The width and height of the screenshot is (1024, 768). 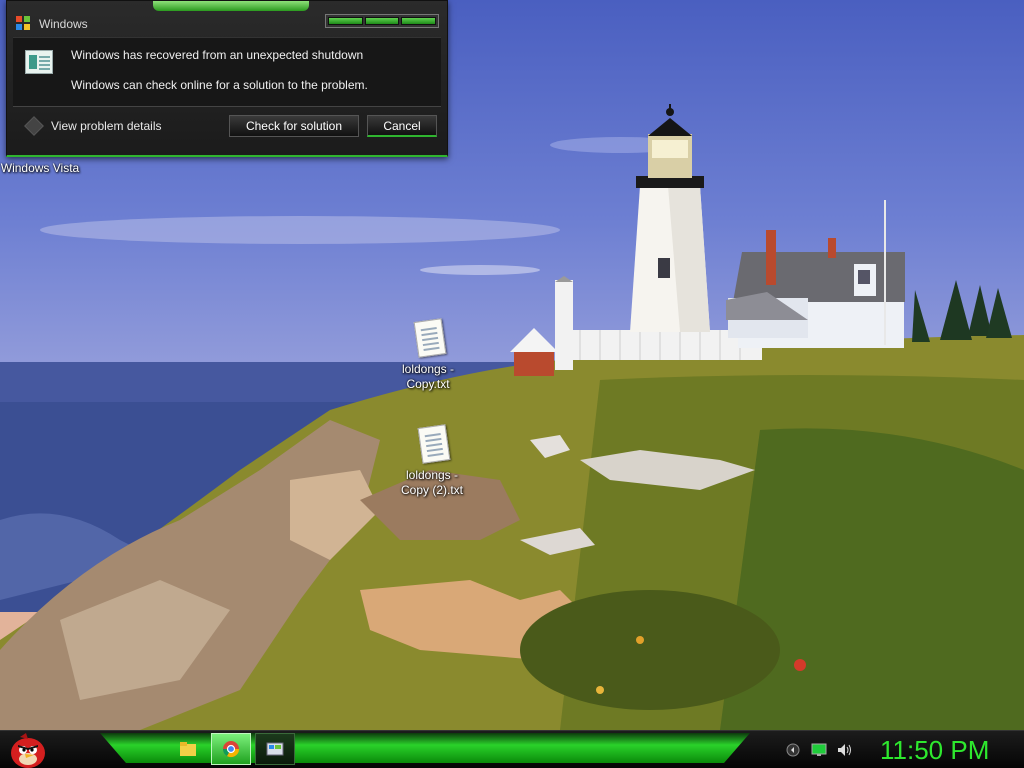 I want to click on desktop-icon-windows-vista: Windows Vista, so click(x=40, y=168).